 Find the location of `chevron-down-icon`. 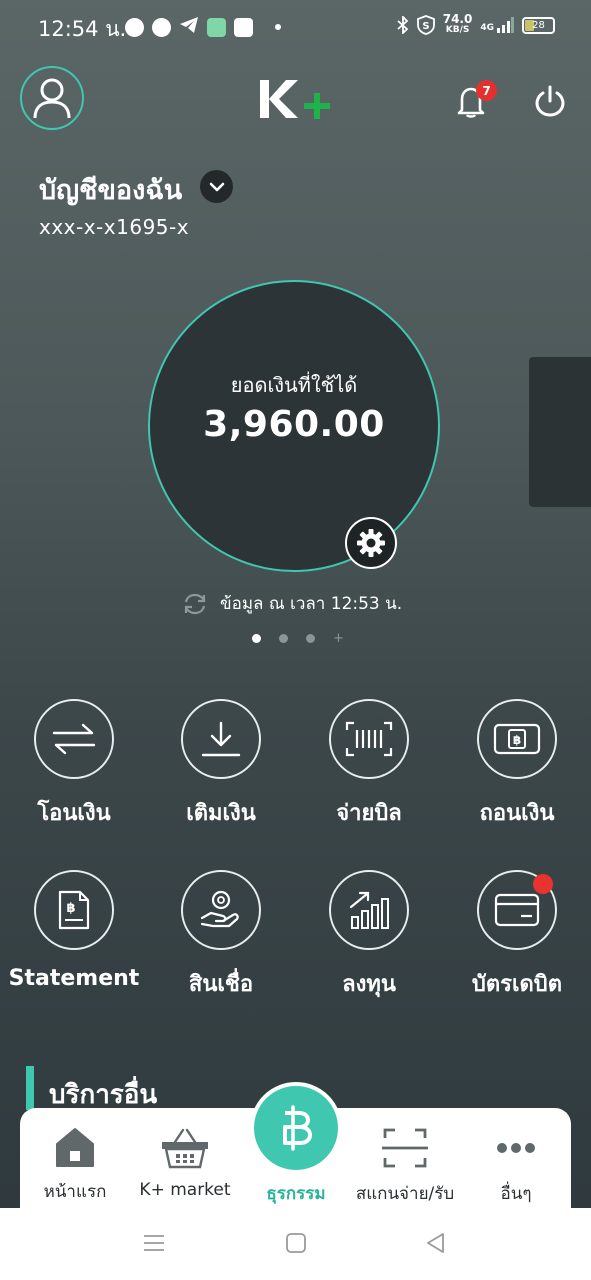

chevron-down-icon is located at coordinates (216, 186).